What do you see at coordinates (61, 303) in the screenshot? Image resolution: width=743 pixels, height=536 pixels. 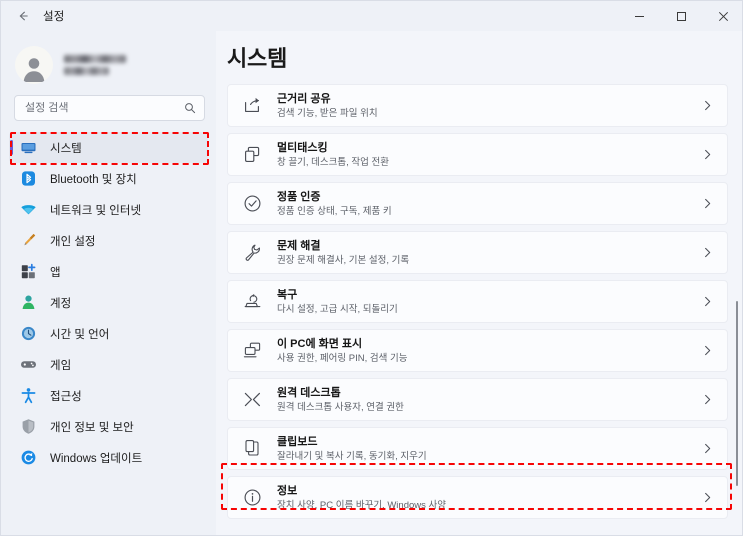 I see `sidebar-item-label: 계정` at bounding box center [61, 303].